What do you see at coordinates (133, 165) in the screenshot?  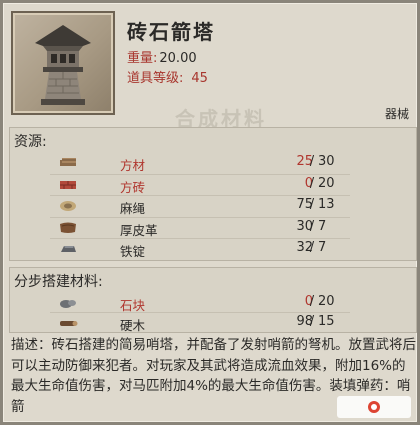 I see `resource-name: 方材` at bounding box center [133, 165].